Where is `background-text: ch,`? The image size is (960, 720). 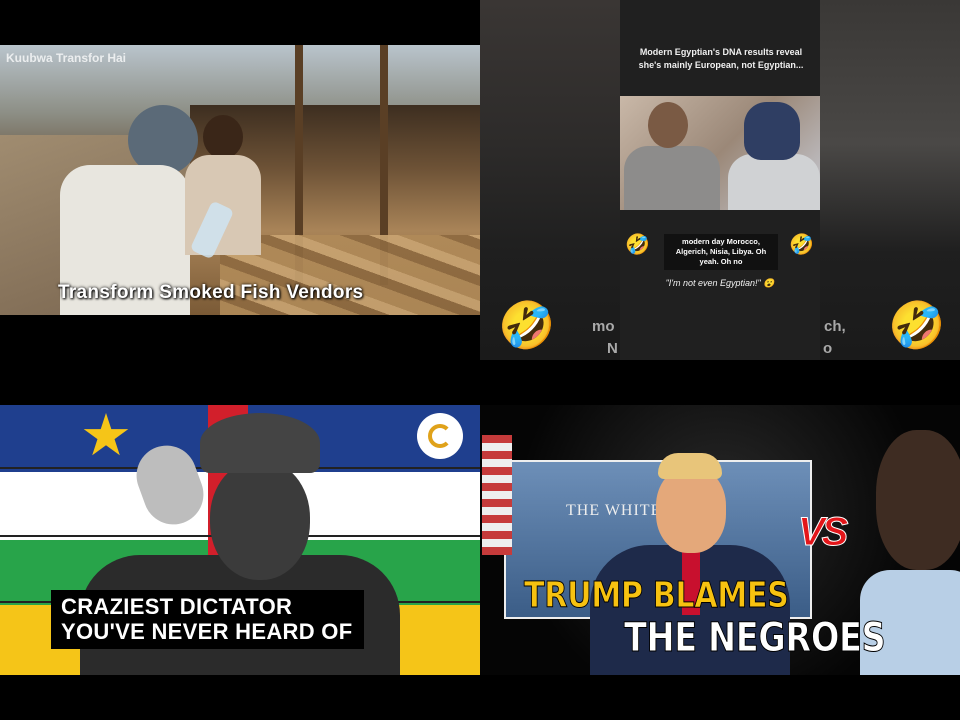 background-text: ch, is located at coordinates (835, 326).